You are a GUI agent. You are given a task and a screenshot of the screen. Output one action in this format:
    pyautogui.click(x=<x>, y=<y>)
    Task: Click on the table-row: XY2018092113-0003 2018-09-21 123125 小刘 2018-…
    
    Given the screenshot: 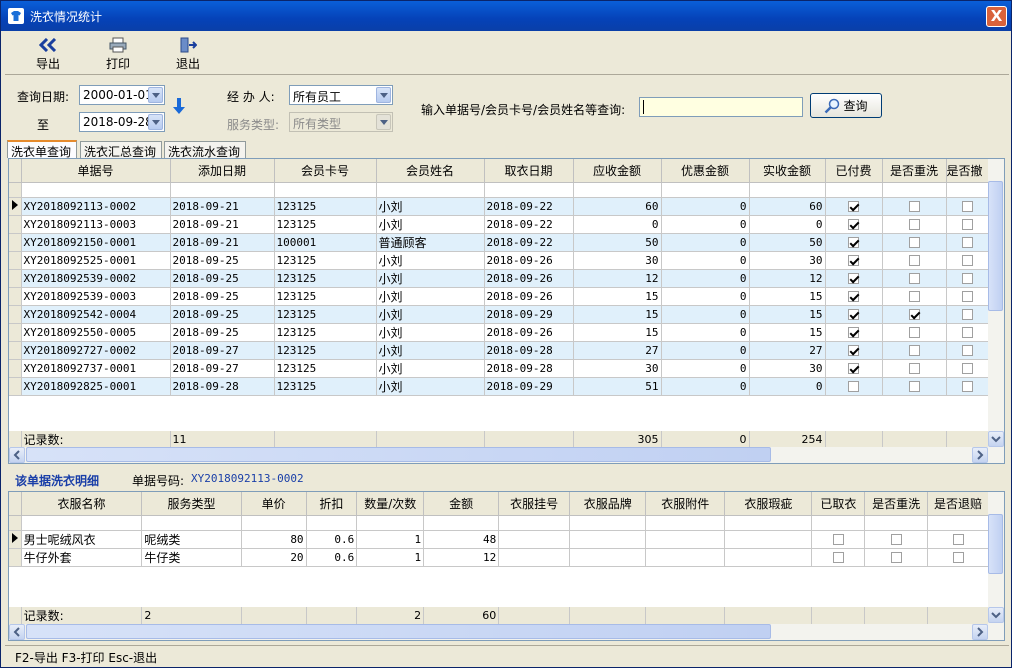 What is the action you would take?
    pyautogui.click(x=499, y=224)
    